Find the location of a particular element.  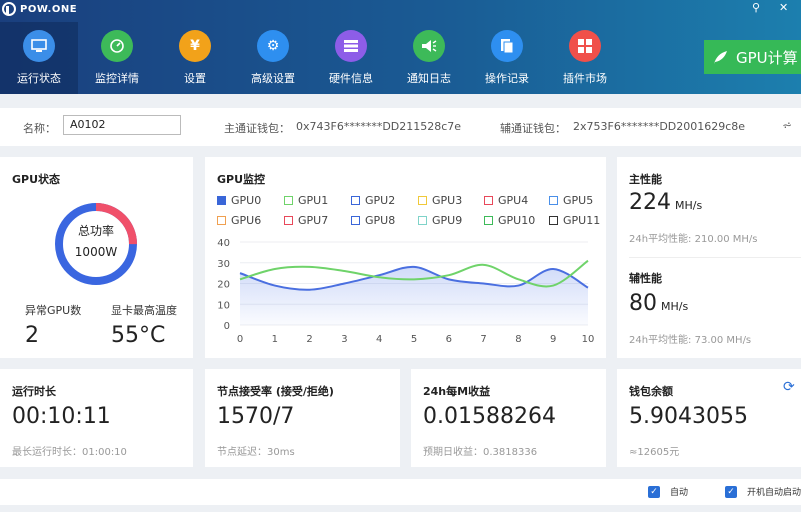

grid-icon is located at coordinates (585, 46).